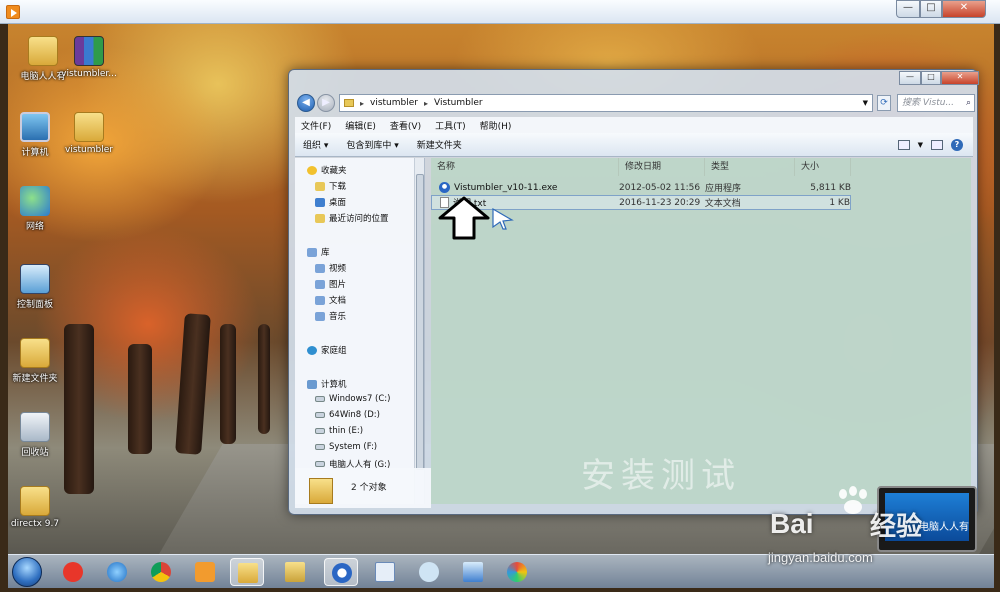 This screenshot has width=1000, height=592. Describe the element at coordinates (306, 103) in the screenshot. I see `back-button: ◀` at that location.